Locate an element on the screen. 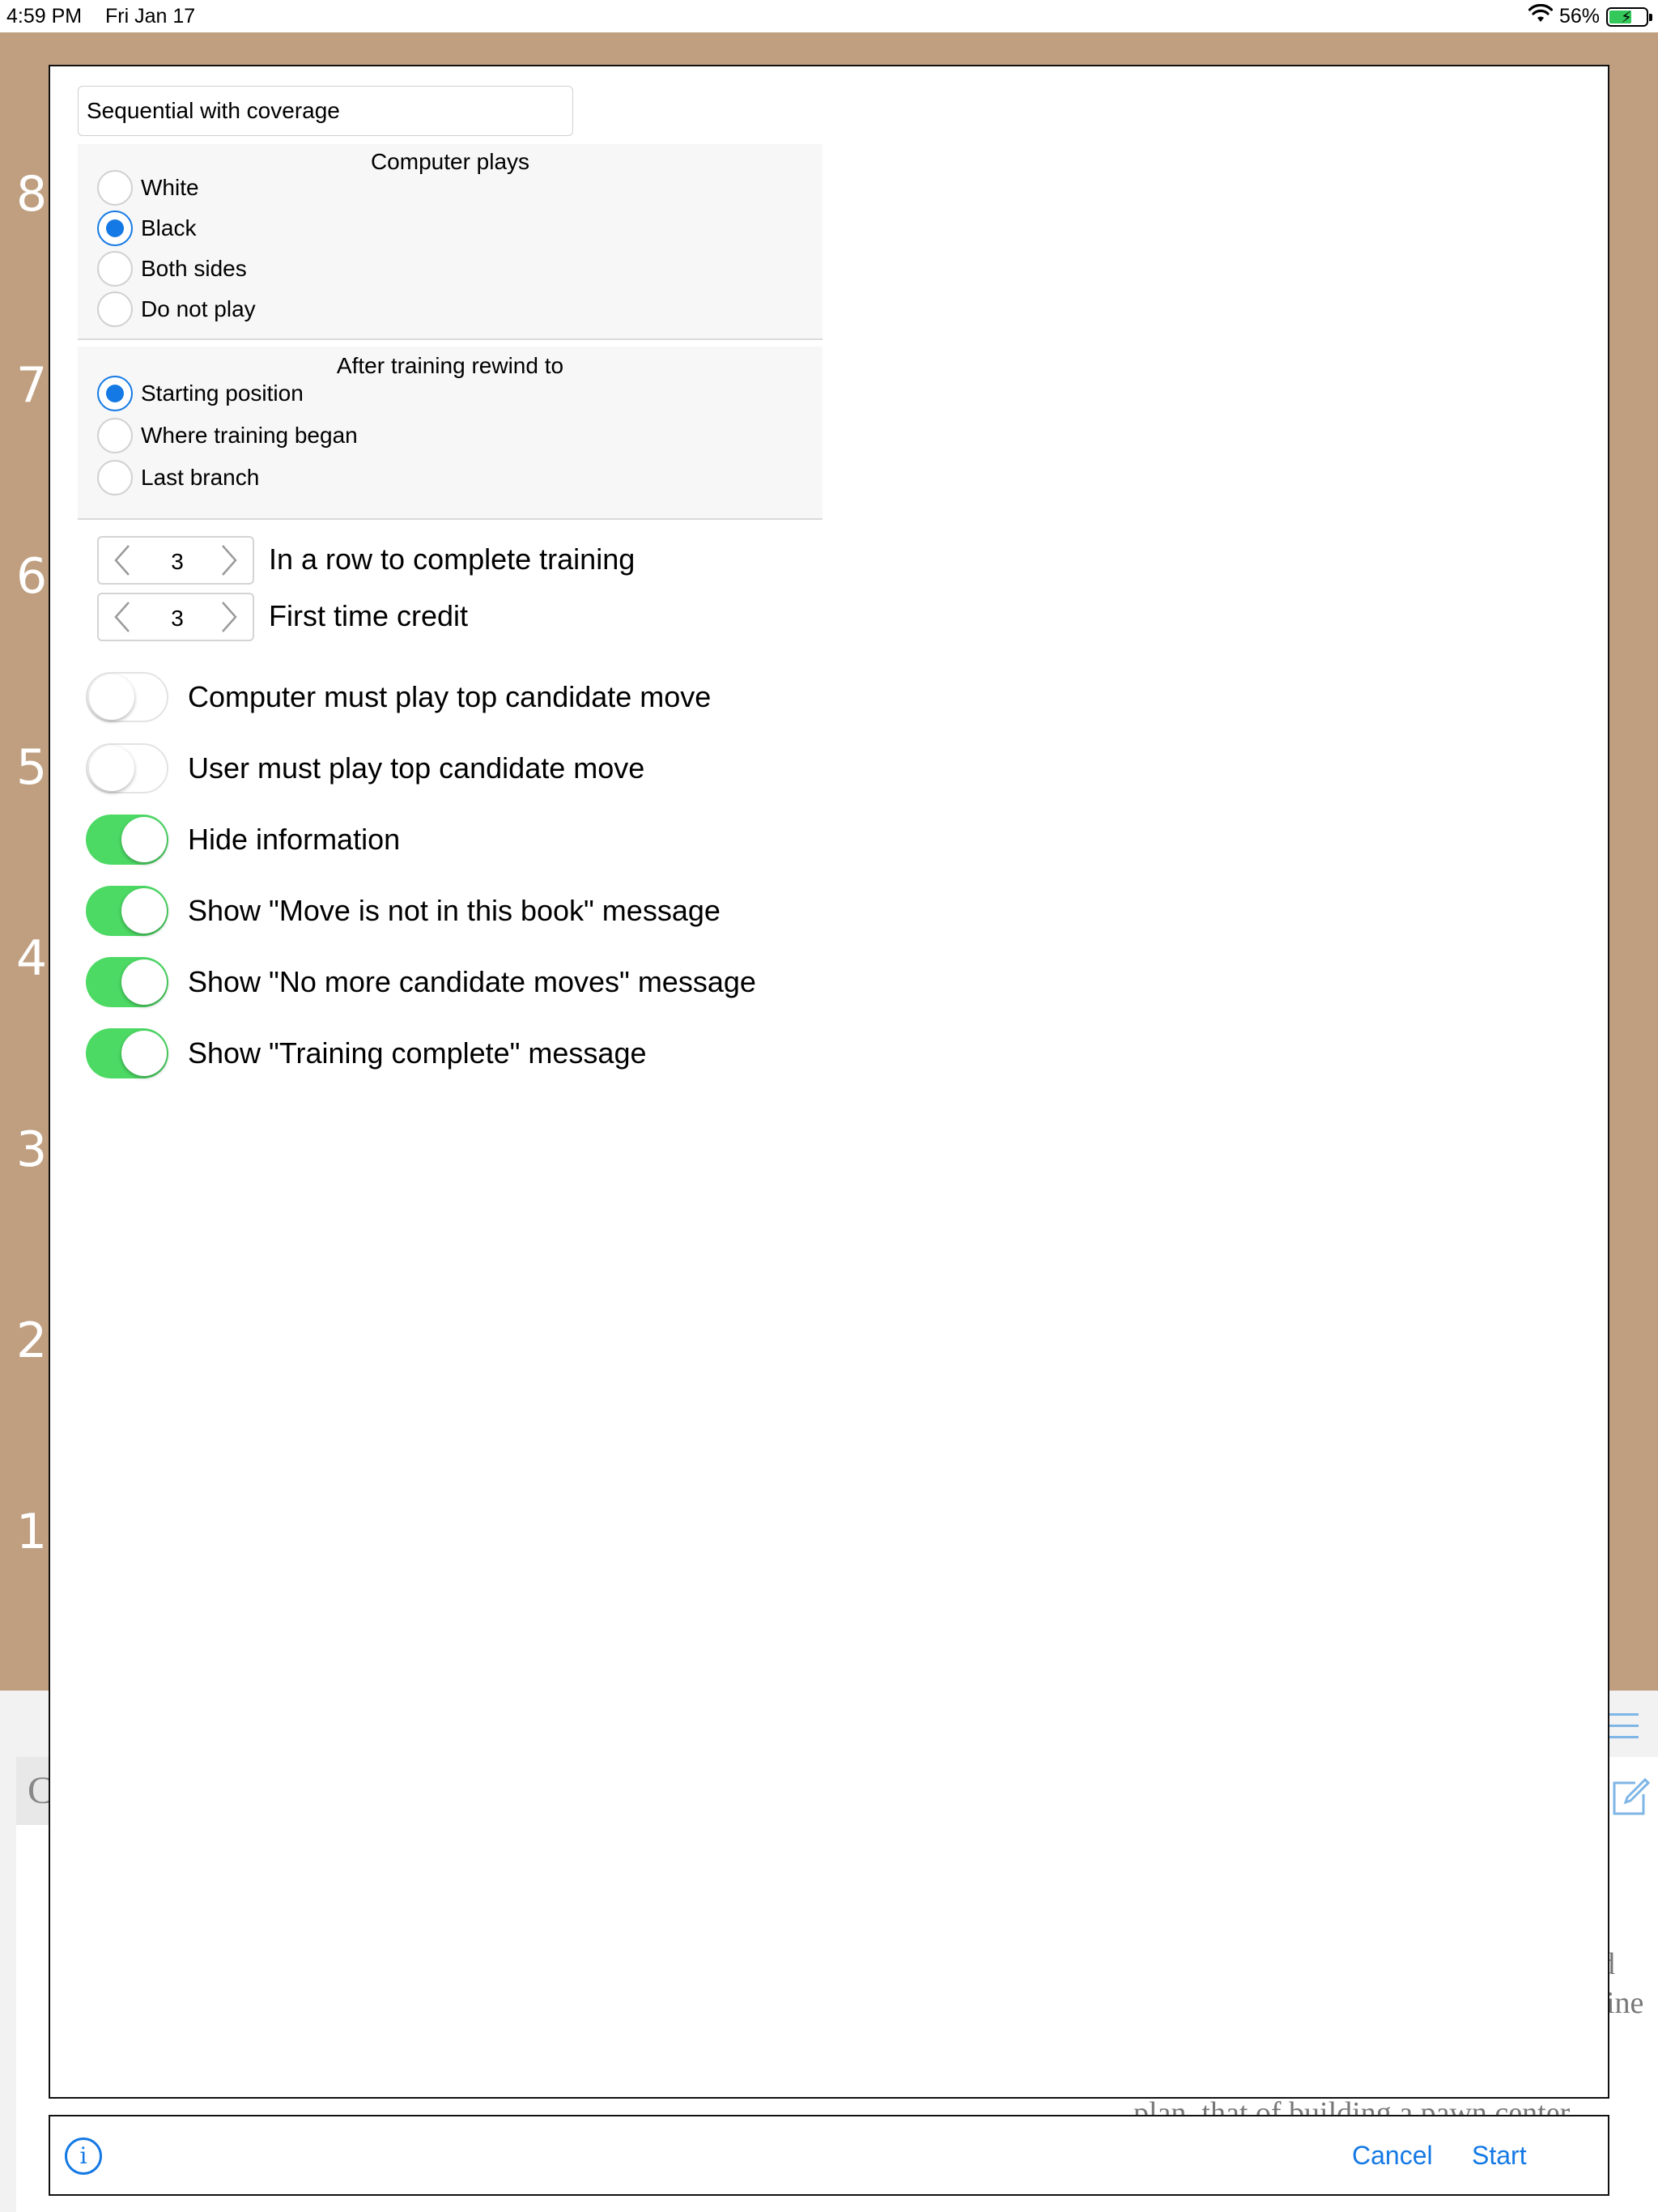  toggle-row-computer-top-move: Computer must play top candidate move is located at coordinates (398, 697).